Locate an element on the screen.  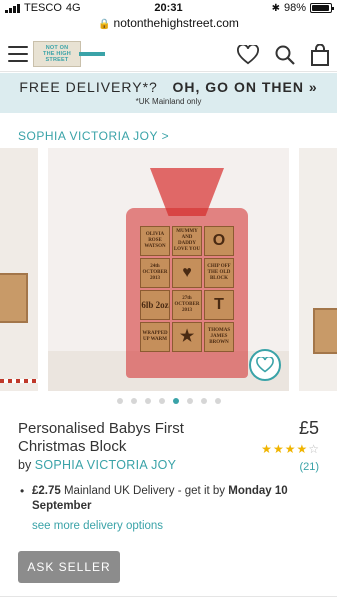
product-title: Personalised Babys First Christmas Block is located at coordinates (101, 437).